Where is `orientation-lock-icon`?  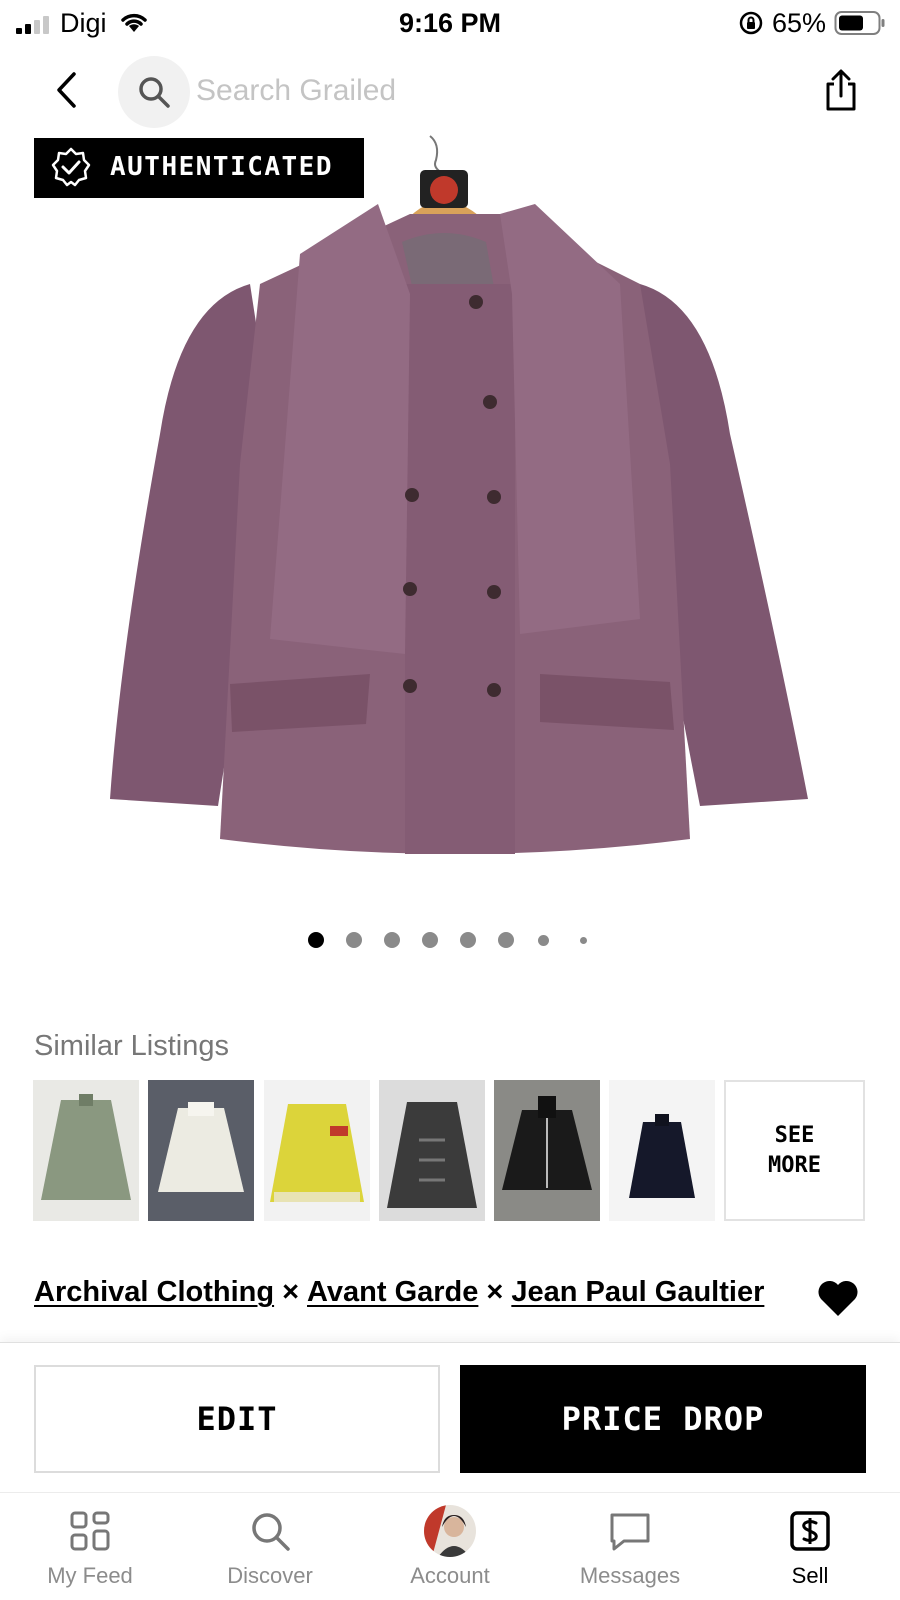 orientation-lock-icon is located at coordinates (751, 23).